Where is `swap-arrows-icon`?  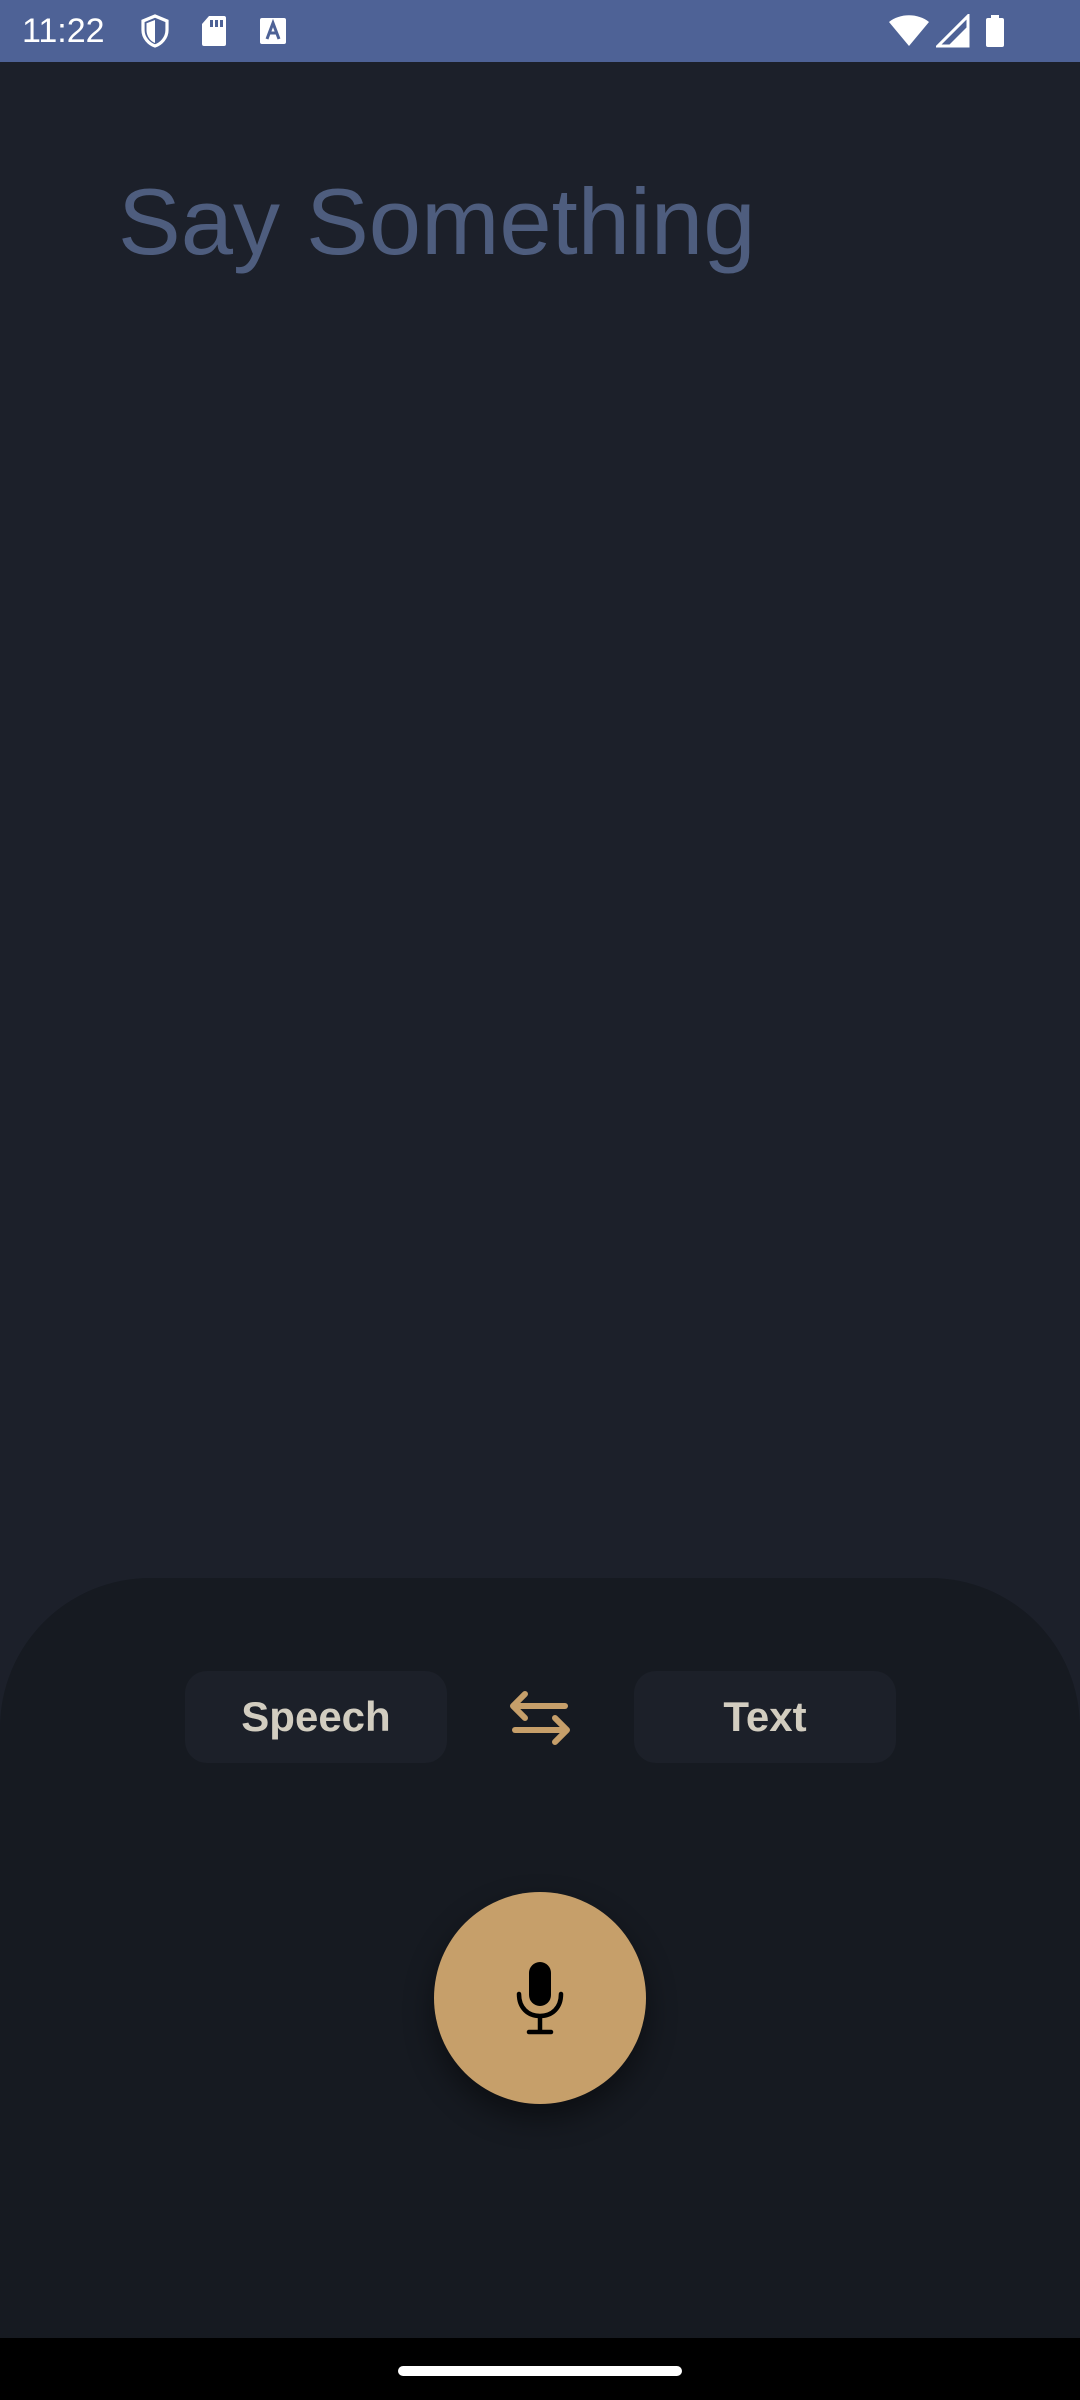 swap-arrows-icon is located at coordinates (540, 1718).